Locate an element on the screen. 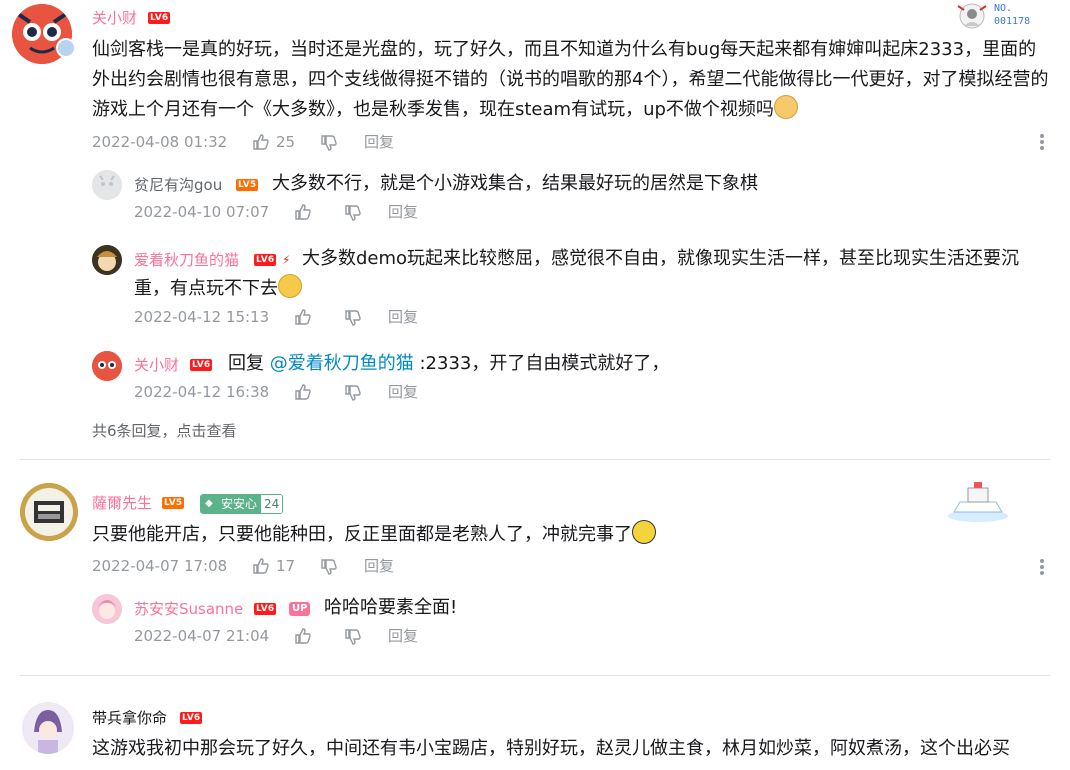 Image resolution: width=1070 pixels, height=770 pixels. timestamp: 2022-04-07 21:04 is located at coordinates (202, 636).